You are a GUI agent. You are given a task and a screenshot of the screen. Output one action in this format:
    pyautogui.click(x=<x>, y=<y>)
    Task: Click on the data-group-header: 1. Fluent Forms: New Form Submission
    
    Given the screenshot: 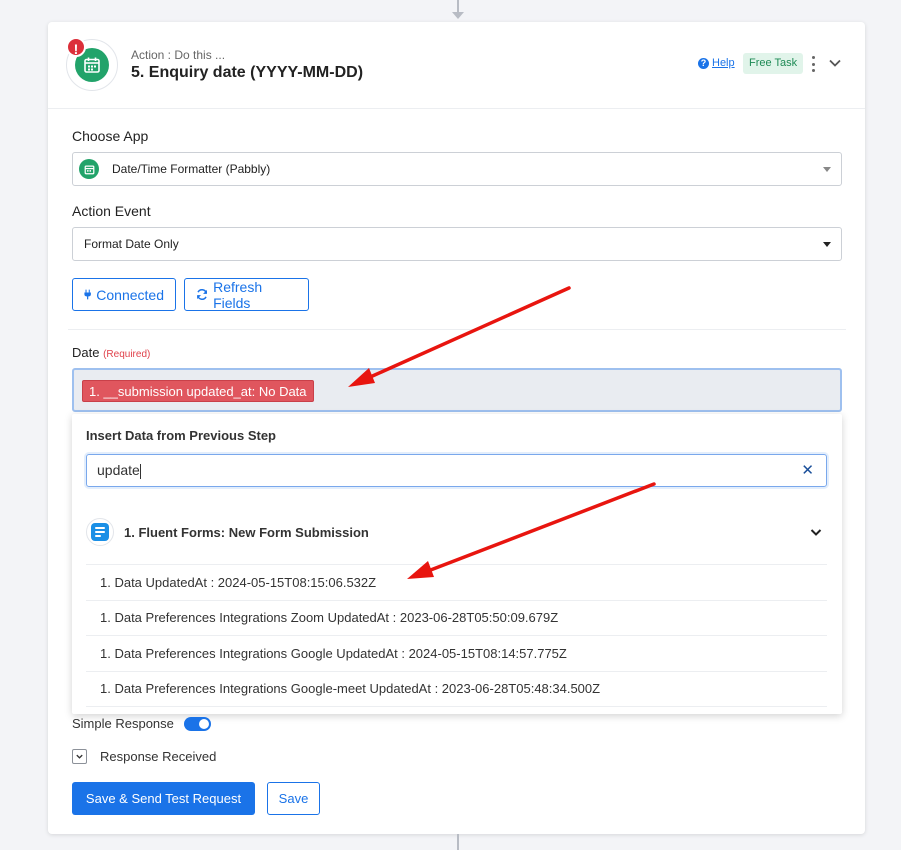 What is the action you would take?
    pyautogui.click(x=456, y=532)
    